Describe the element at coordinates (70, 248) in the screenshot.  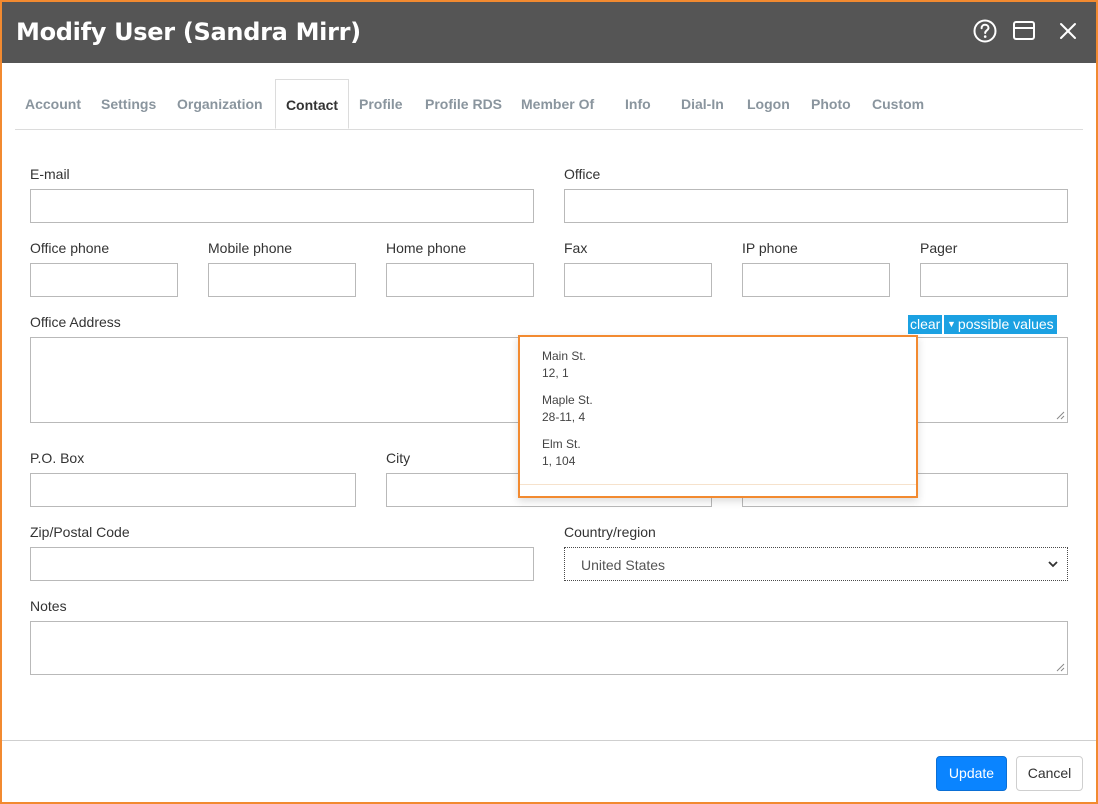
I see `office-phone-label: Office phone` at that location.